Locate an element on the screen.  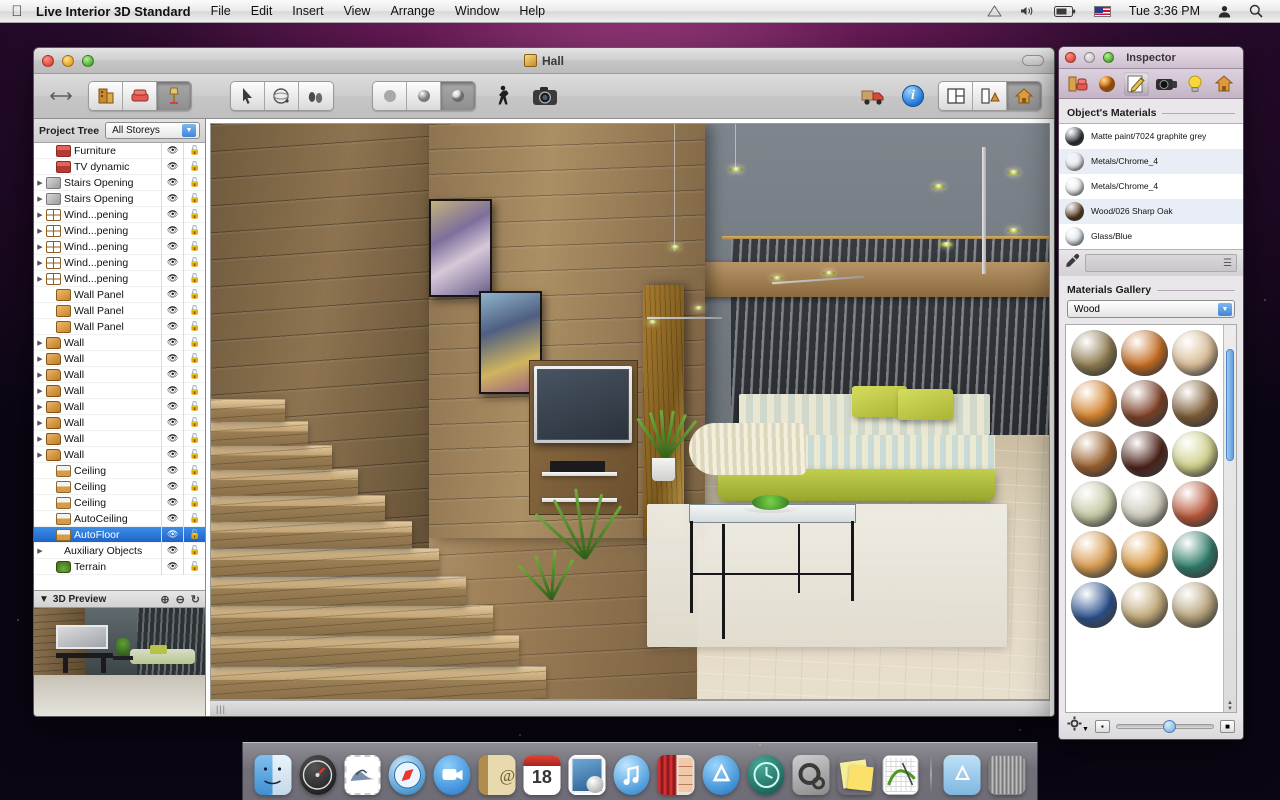
render-realistic is located at coordinates (458, 96).